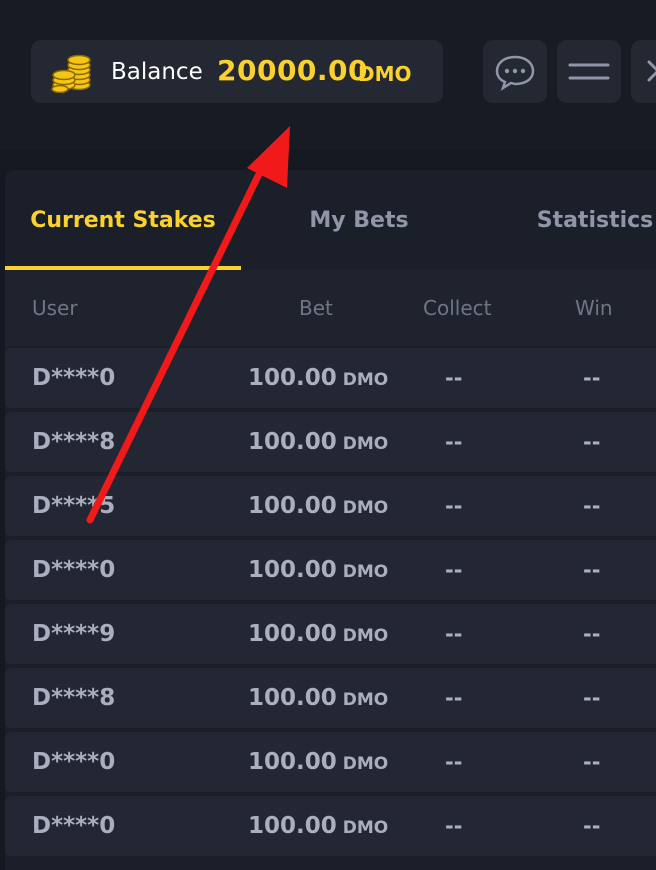 The height and width of the screenshot is (870, 656). I want to click on tab-current-stakes: Current Stakes, so click(123, 220).